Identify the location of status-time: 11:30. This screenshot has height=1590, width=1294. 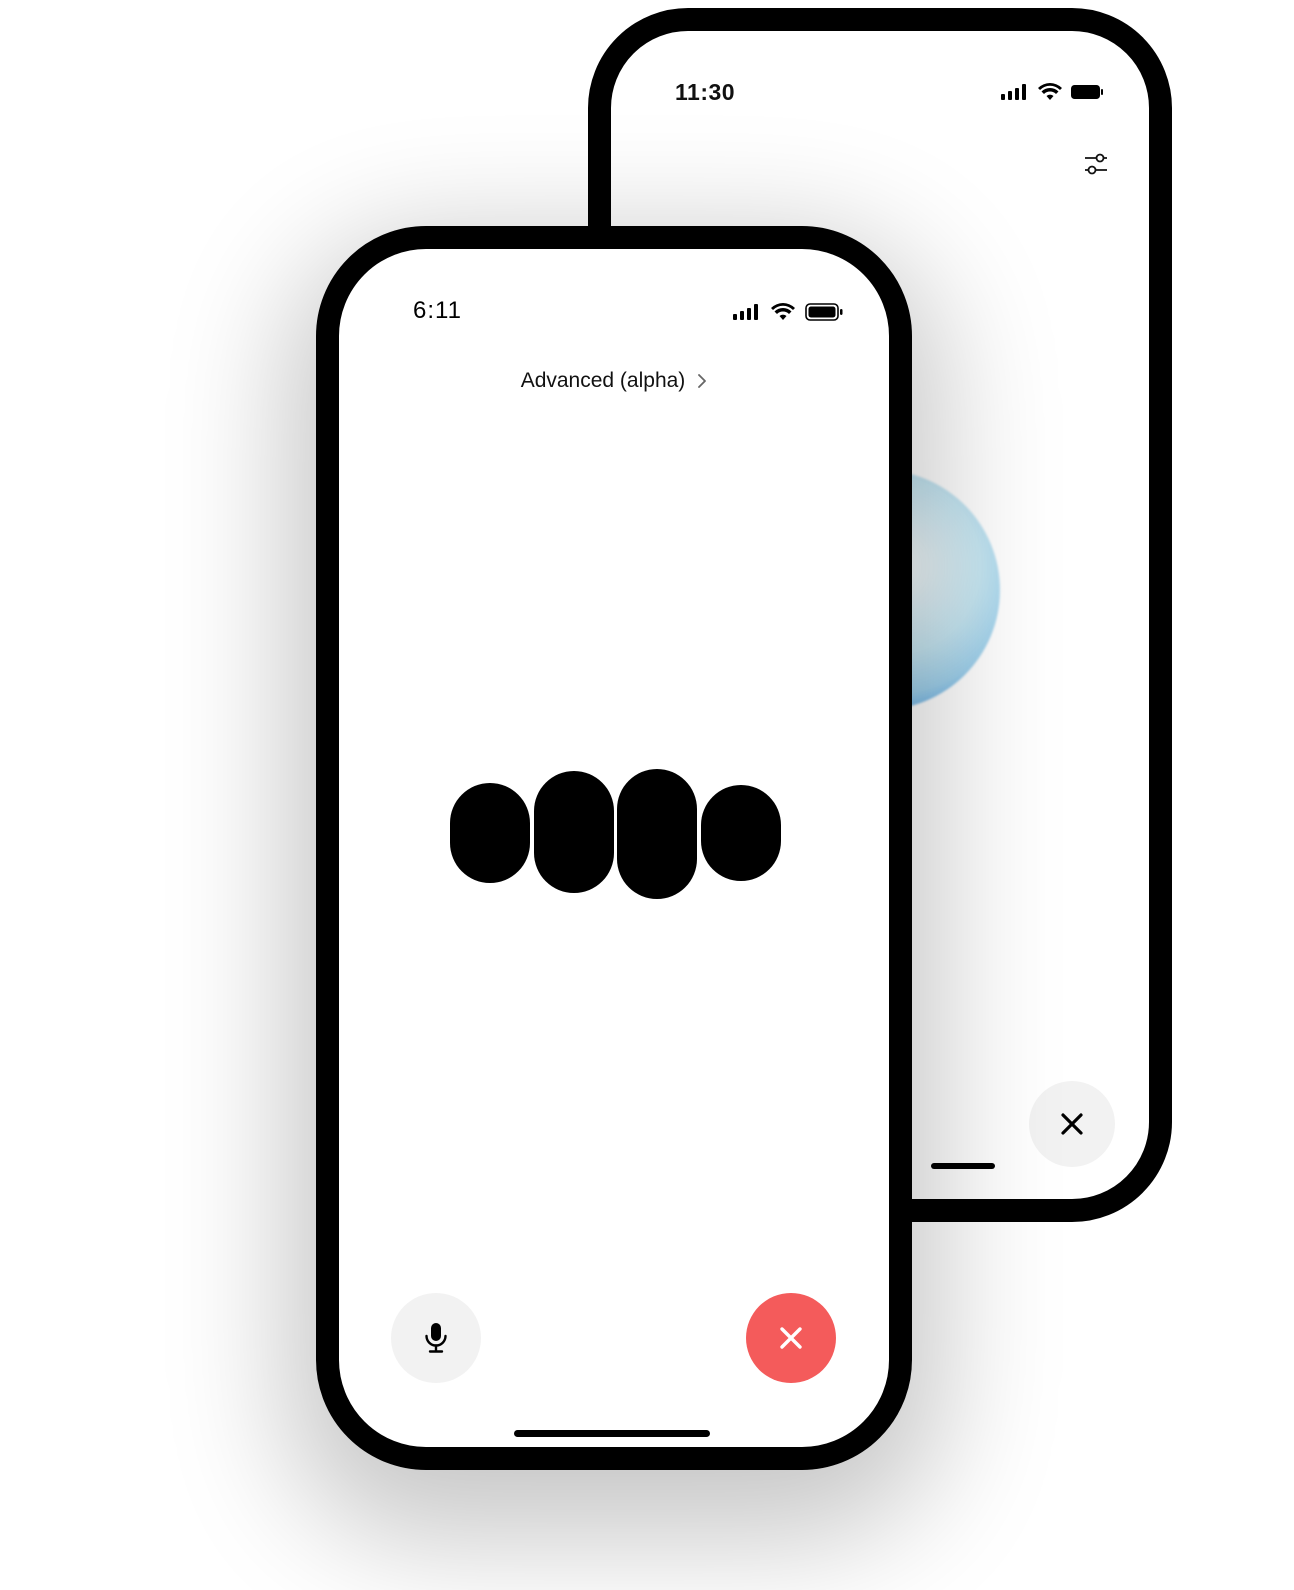
(705, 92).